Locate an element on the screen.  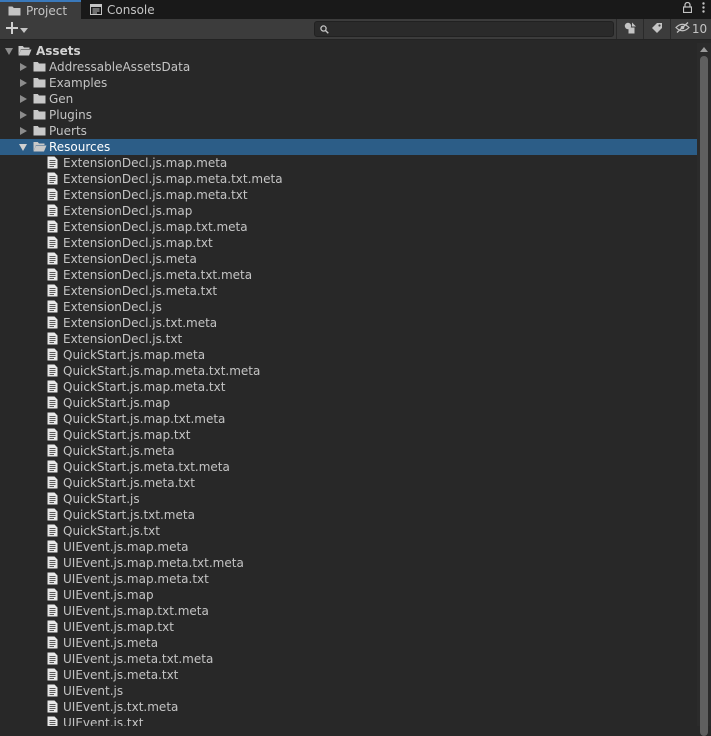
tree-item-folder: Plugins is located at coordinates (348, 115).